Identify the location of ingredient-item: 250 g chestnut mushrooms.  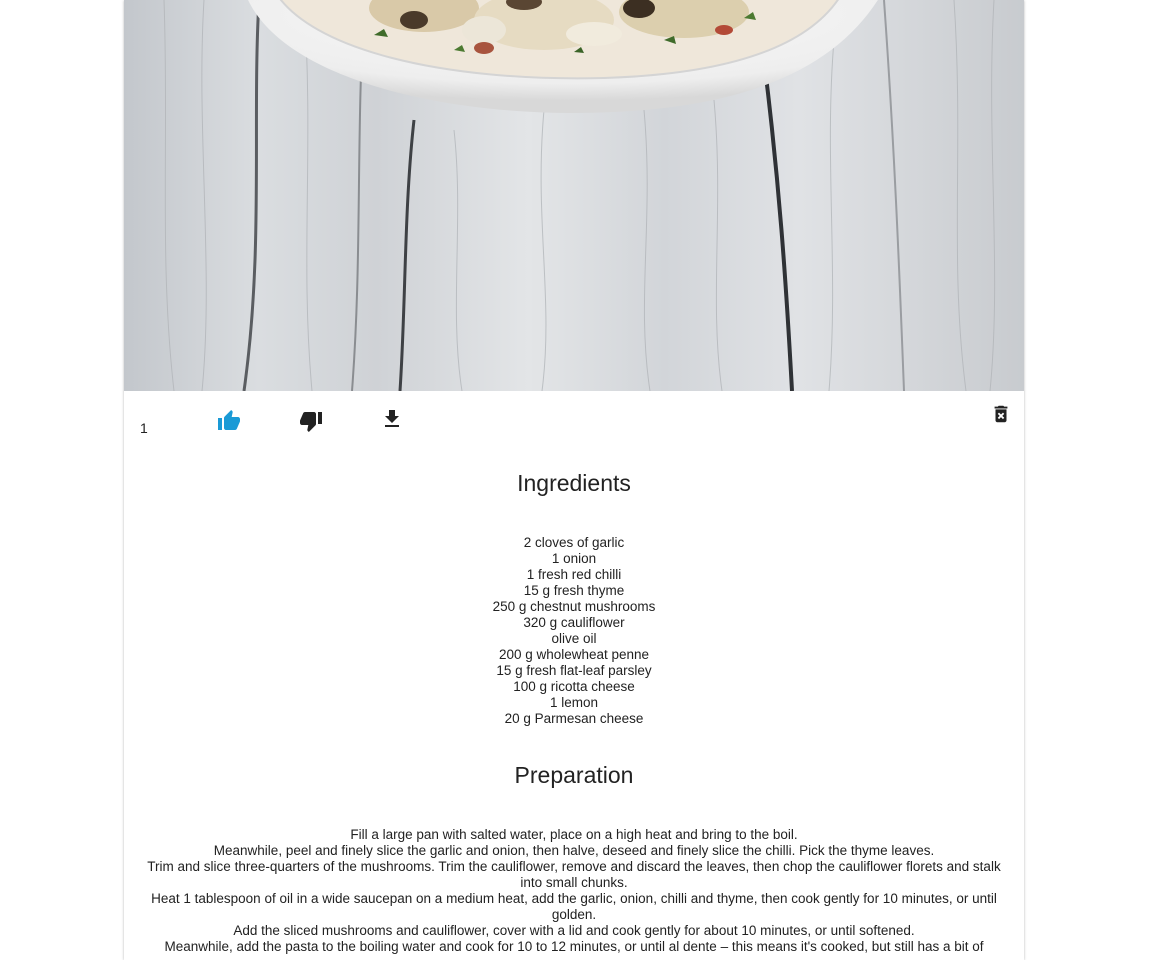
(574, 606).